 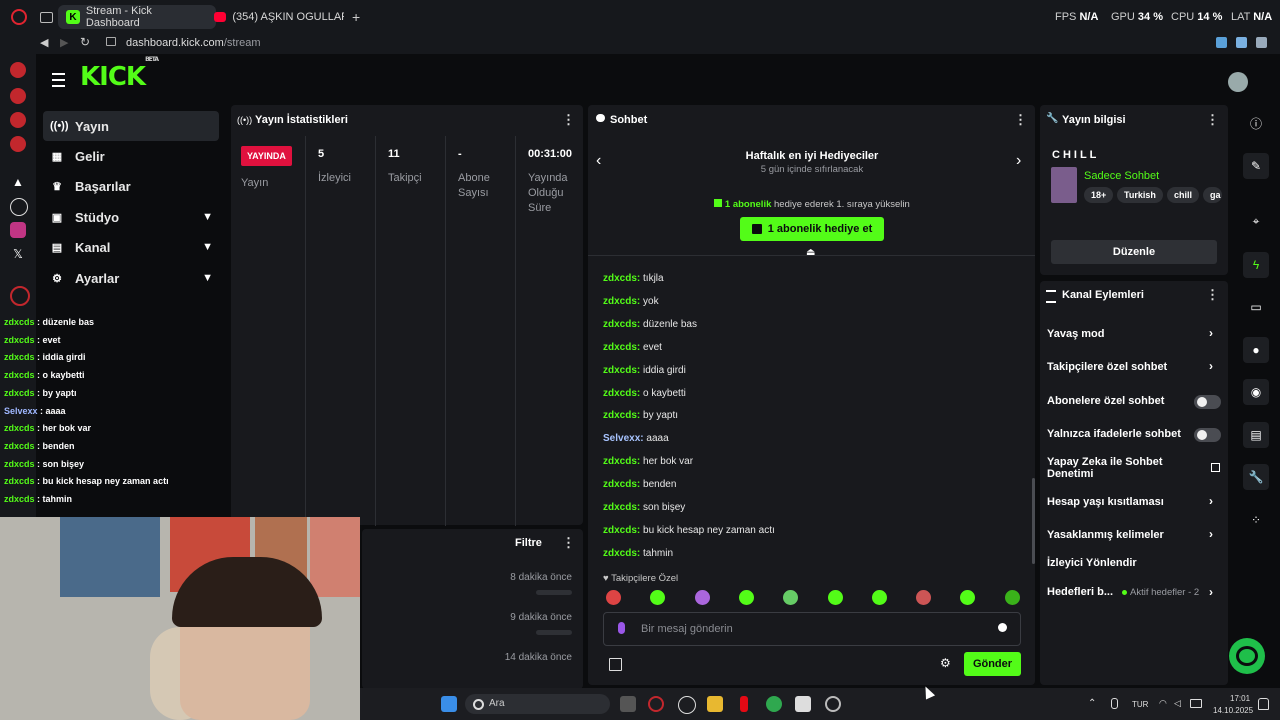 I want to click on games-icon, so click(x=18, y=120).